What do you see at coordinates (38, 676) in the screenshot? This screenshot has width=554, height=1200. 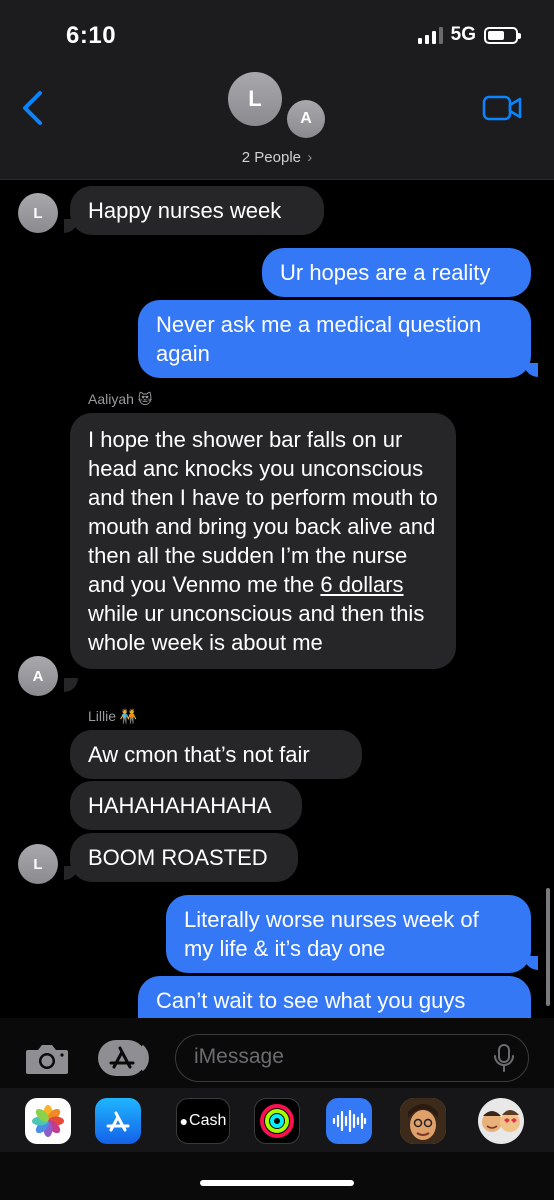 I see `sender-avatar-a: A` at bounding box center [38, 676].